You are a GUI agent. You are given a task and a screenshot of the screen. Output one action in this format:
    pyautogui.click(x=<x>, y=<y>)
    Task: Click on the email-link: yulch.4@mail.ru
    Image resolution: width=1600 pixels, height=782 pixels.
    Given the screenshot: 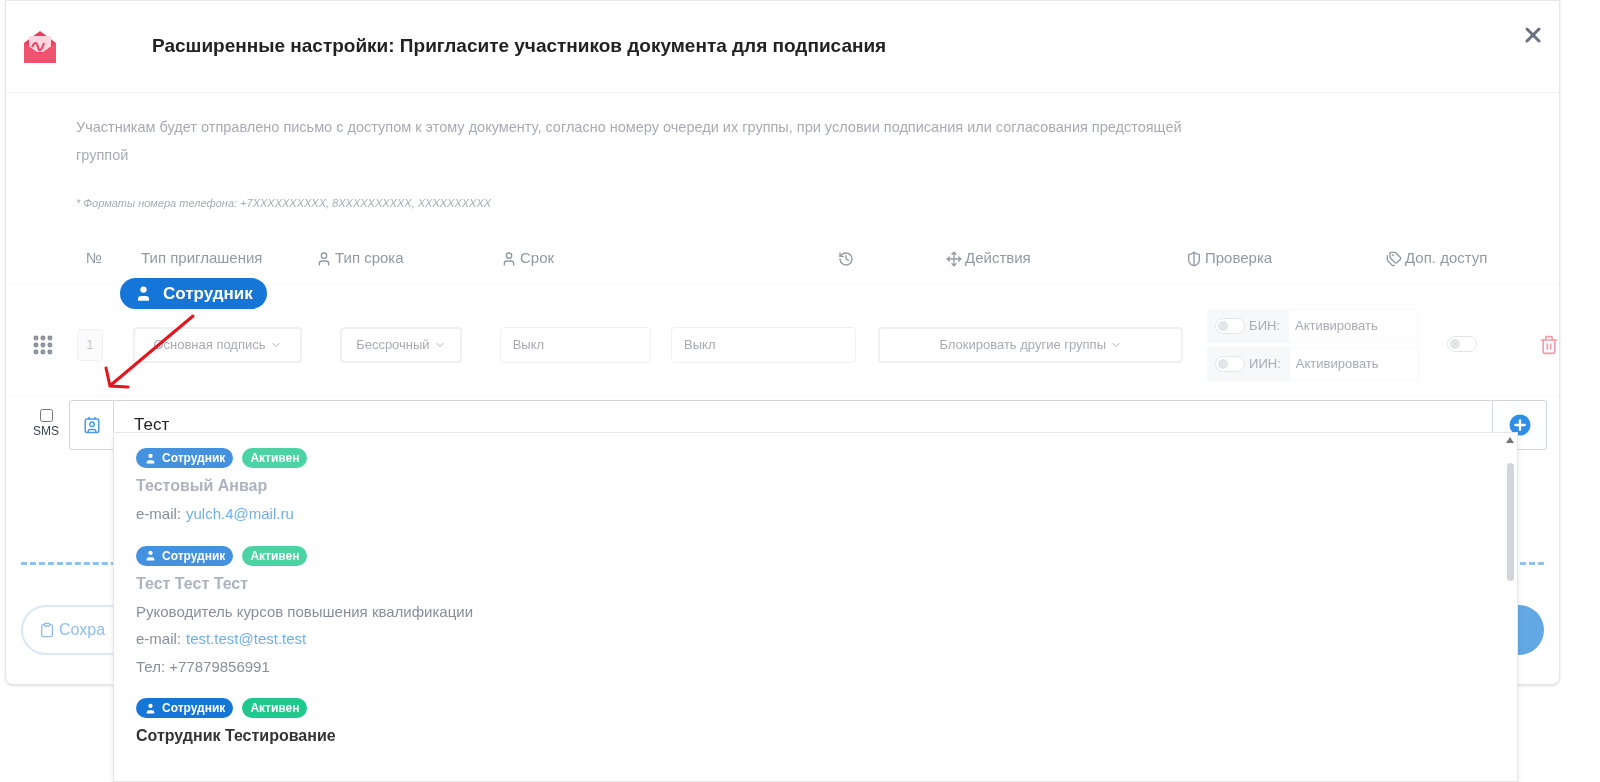 What is the action you would take?
    pyautogui.click(x=240, y=514)
    